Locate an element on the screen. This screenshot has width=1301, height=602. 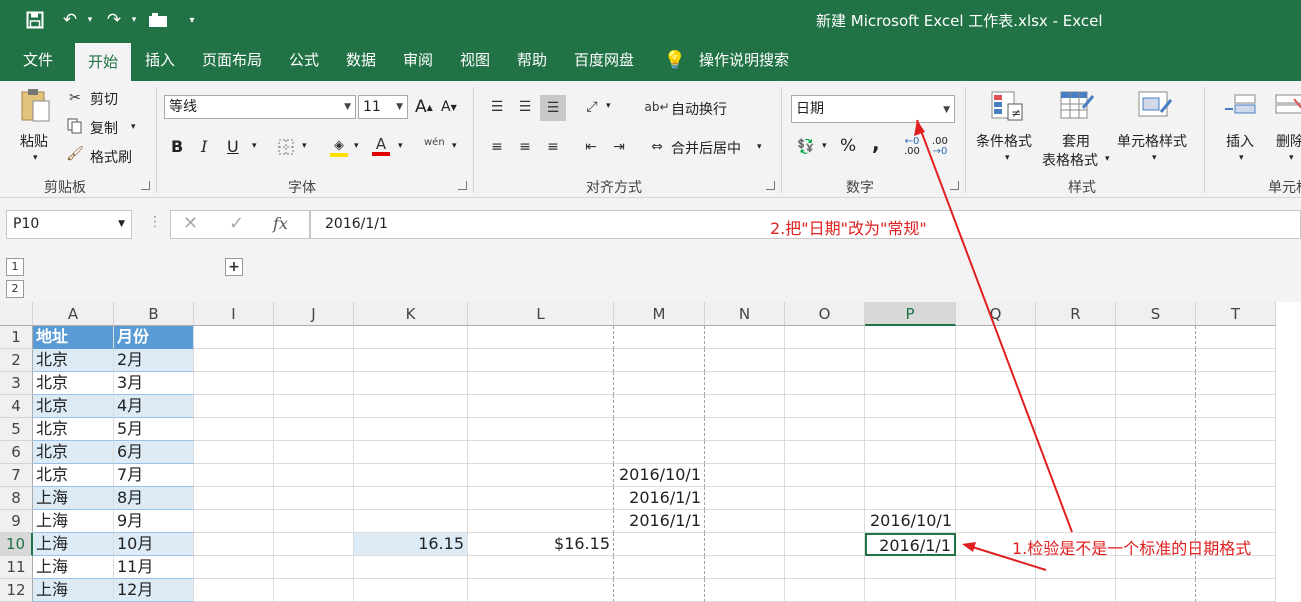
arrow-to-number-format is located at coordinates (994, 326).